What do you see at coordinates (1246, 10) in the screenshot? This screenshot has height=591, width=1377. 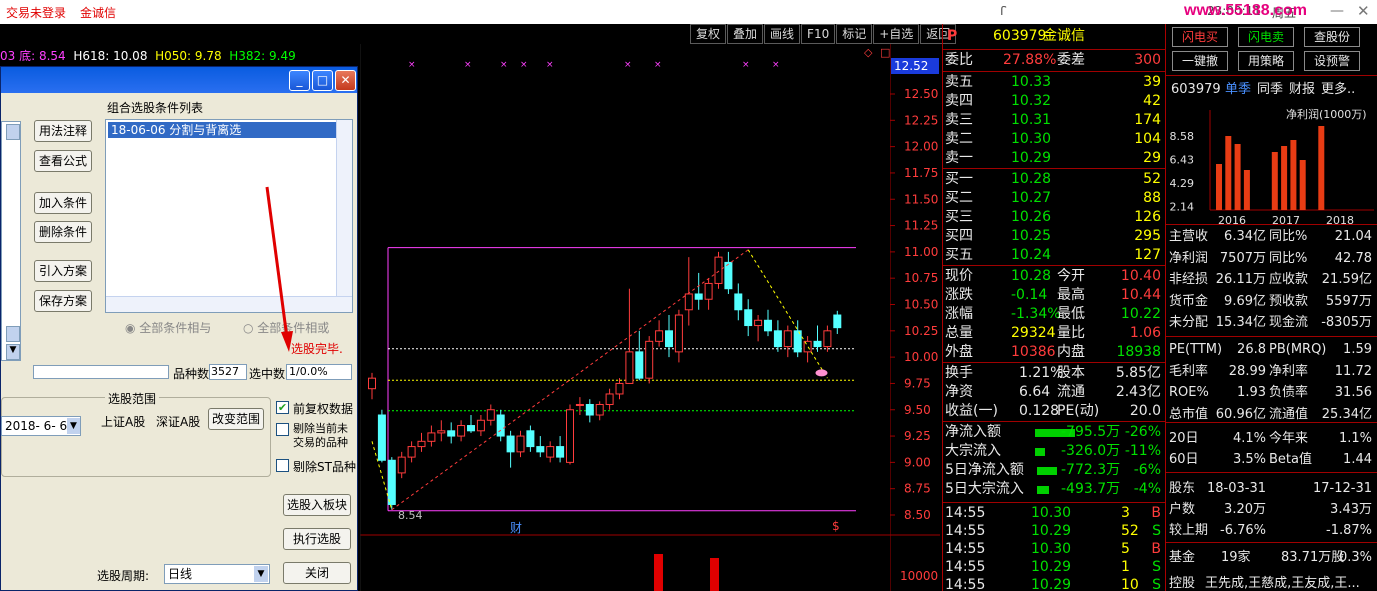 I see `watermark-logo: www.55188.com` at bounding box center [1246, 10].